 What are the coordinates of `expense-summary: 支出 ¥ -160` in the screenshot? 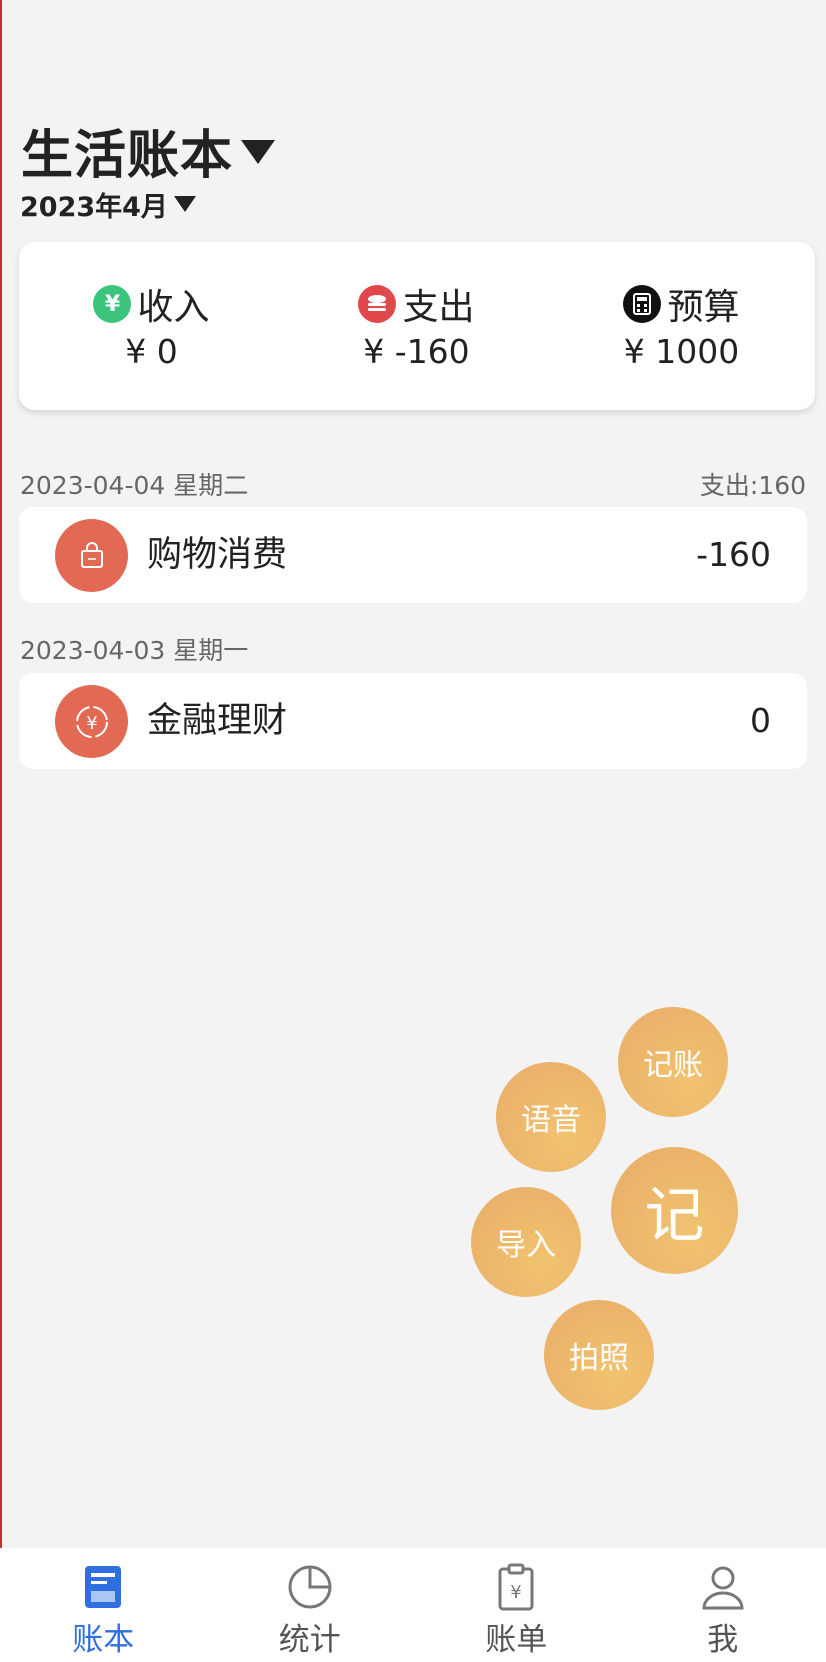 It's located at (416, 326).